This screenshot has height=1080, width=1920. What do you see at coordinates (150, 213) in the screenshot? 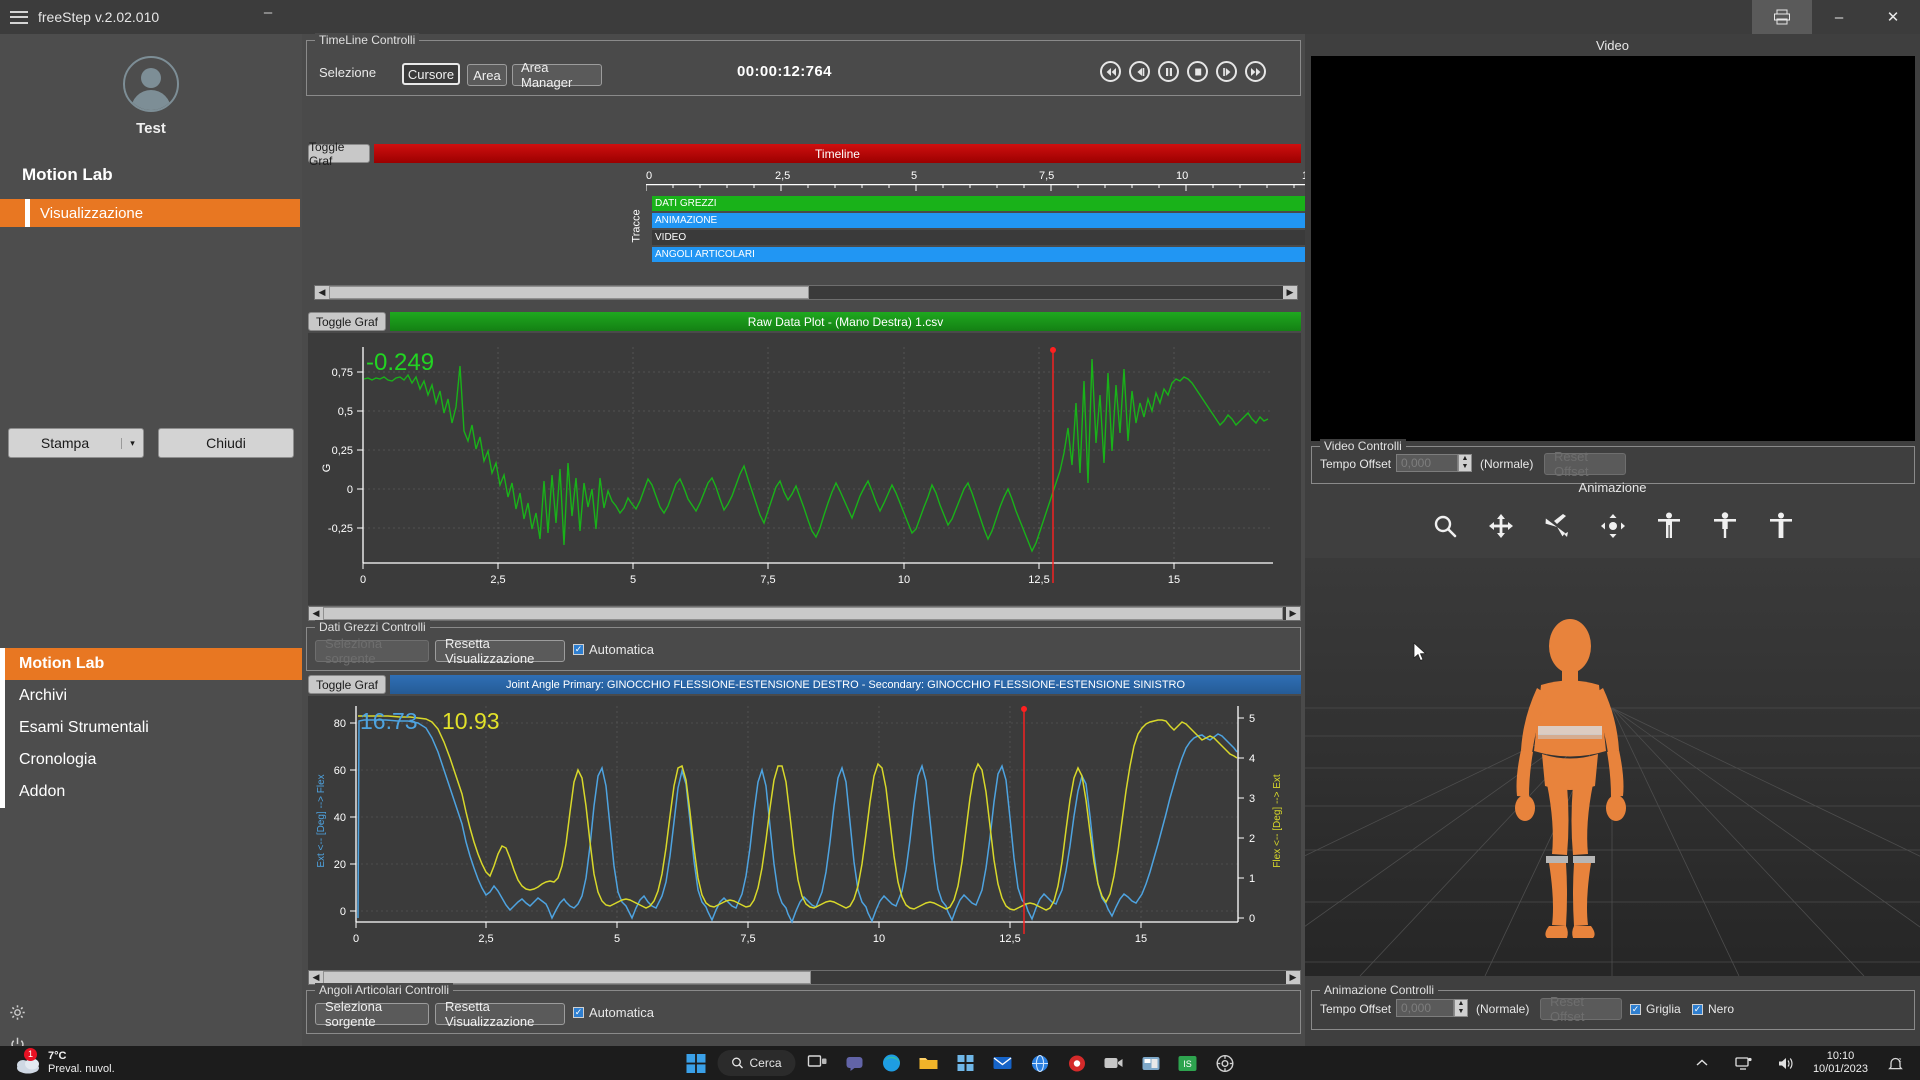
I see `sidebar-item-visualizzazione: Visualizzazione` at bounding box center [150, 213].